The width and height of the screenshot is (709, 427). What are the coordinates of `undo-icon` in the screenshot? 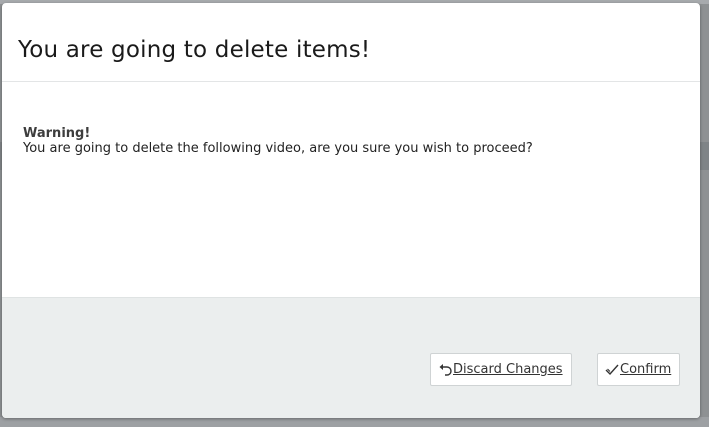 It's located at (445, 370).